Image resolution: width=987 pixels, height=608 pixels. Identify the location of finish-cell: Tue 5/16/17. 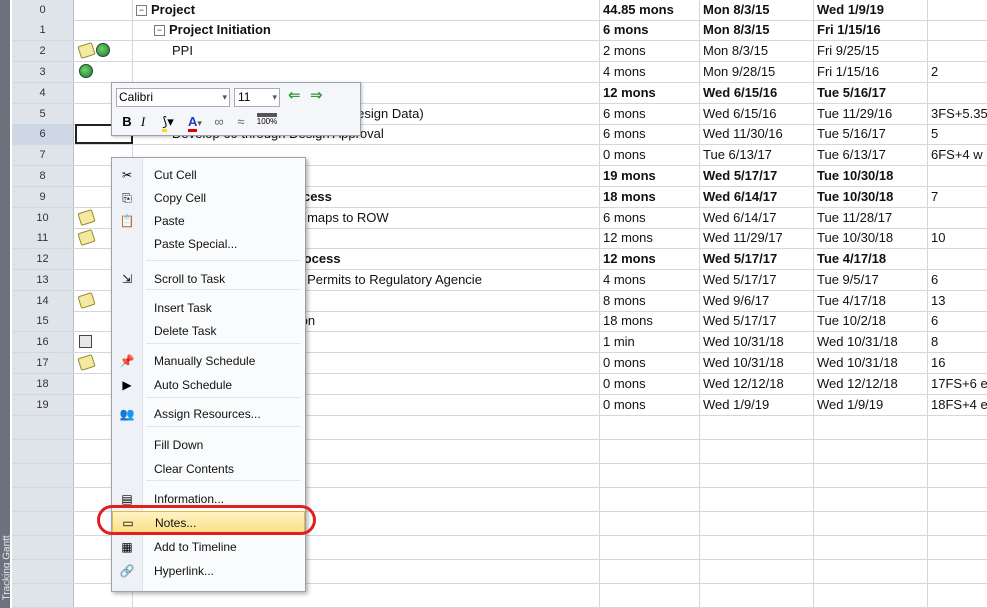
(871, 93).